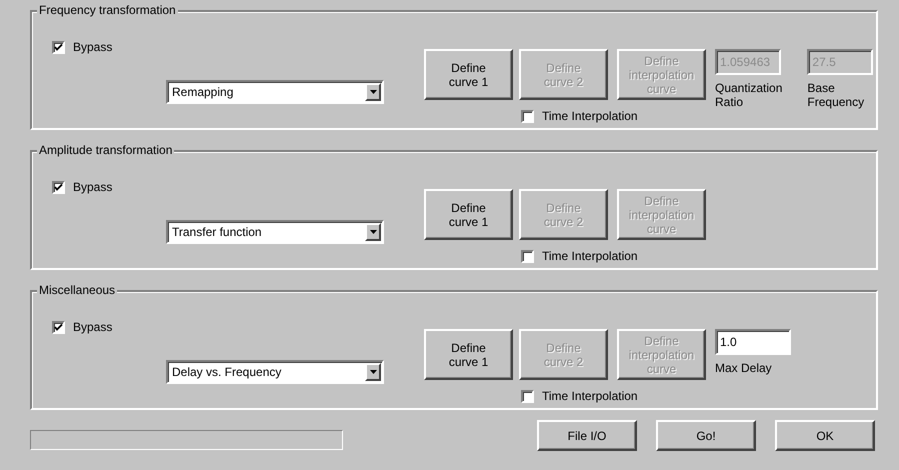  Describe the element at coordinates (587, 435) in the screenshot. I see `dialog-button: File I/O` at that location.